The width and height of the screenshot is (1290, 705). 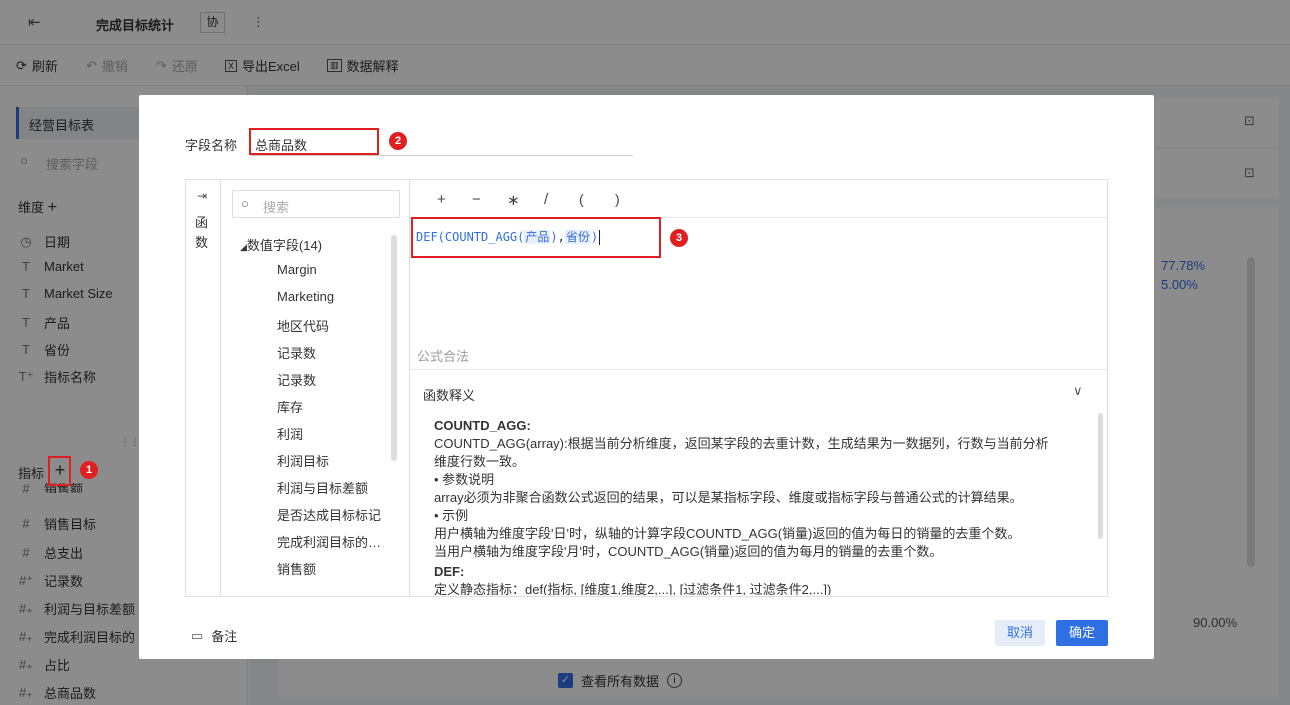 I want to click on operator-plus: +, so click(x=441, y=199).